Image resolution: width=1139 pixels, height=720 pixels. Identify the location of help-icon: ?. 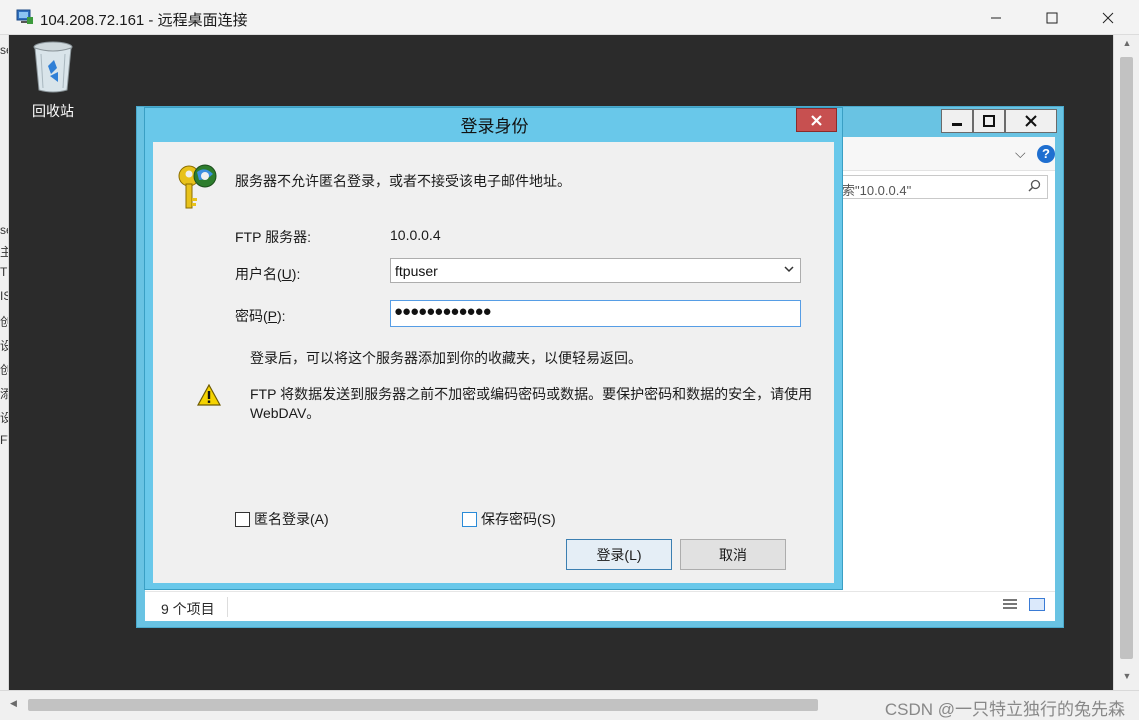
(1046, 154).